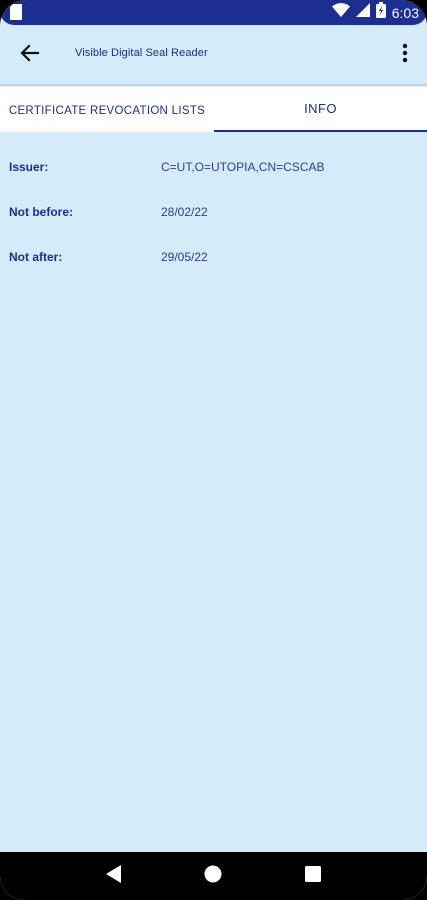 This screenshot has height=900, width=427. I want to click on nav-recents-button, so click(313, 876).